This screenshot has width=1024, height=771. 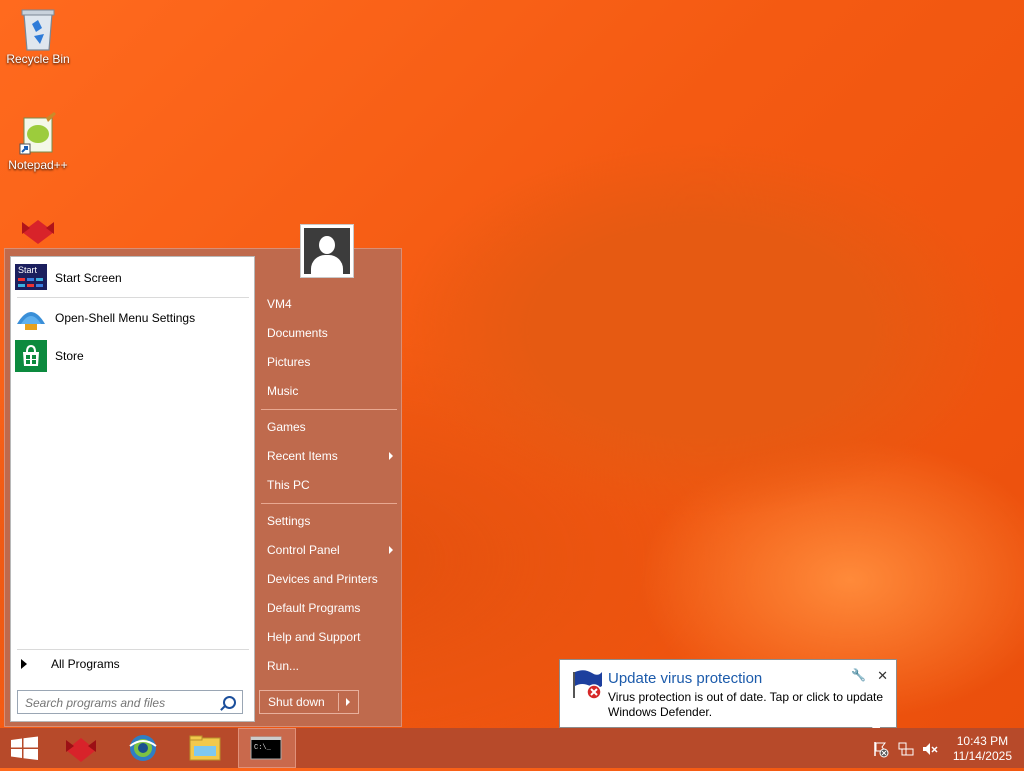 I want to click on close-icon: ✕, so click(x=882, y=676).